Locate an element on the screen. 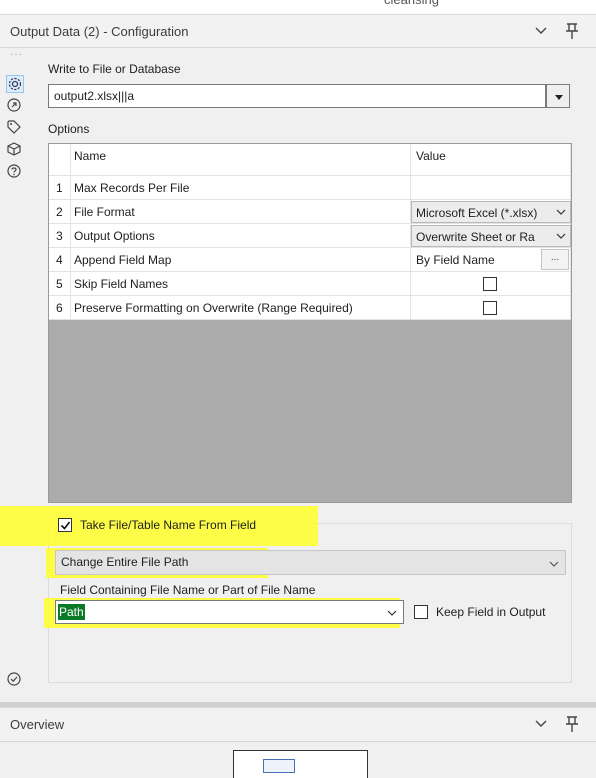 The image size is (596, 778). more-dots-icon: ··· is located at coordinates (16, 54).